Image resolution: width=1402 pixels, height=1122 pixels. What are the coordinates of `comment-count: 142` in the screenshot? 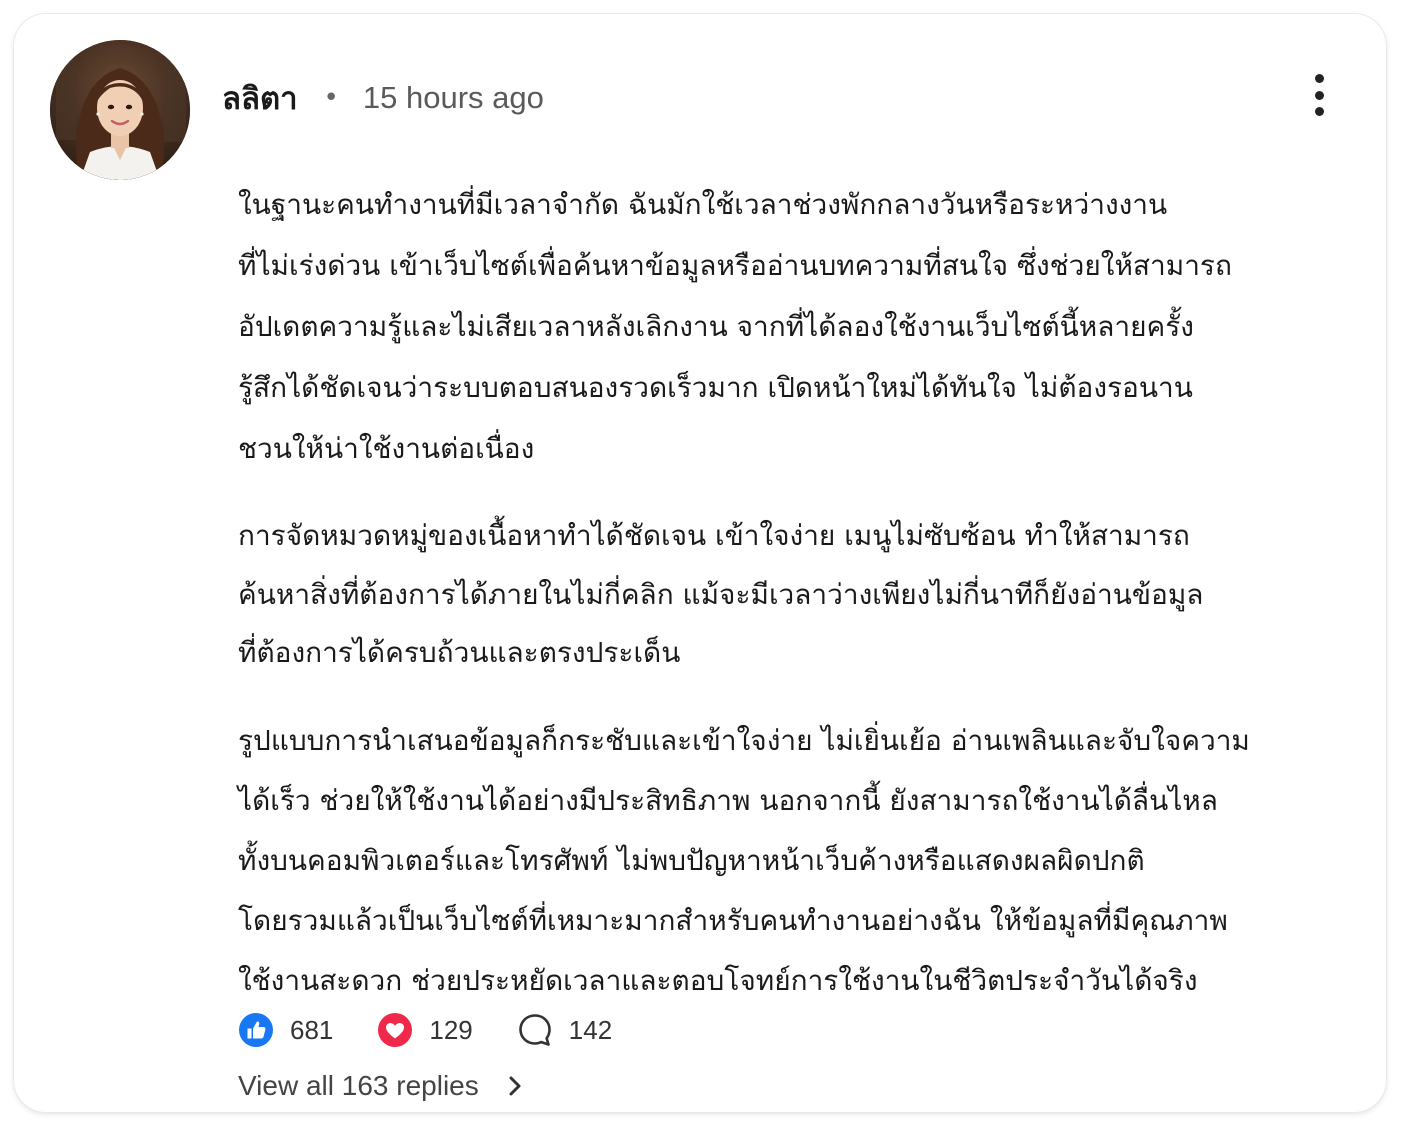 It's located at (590, 1029).